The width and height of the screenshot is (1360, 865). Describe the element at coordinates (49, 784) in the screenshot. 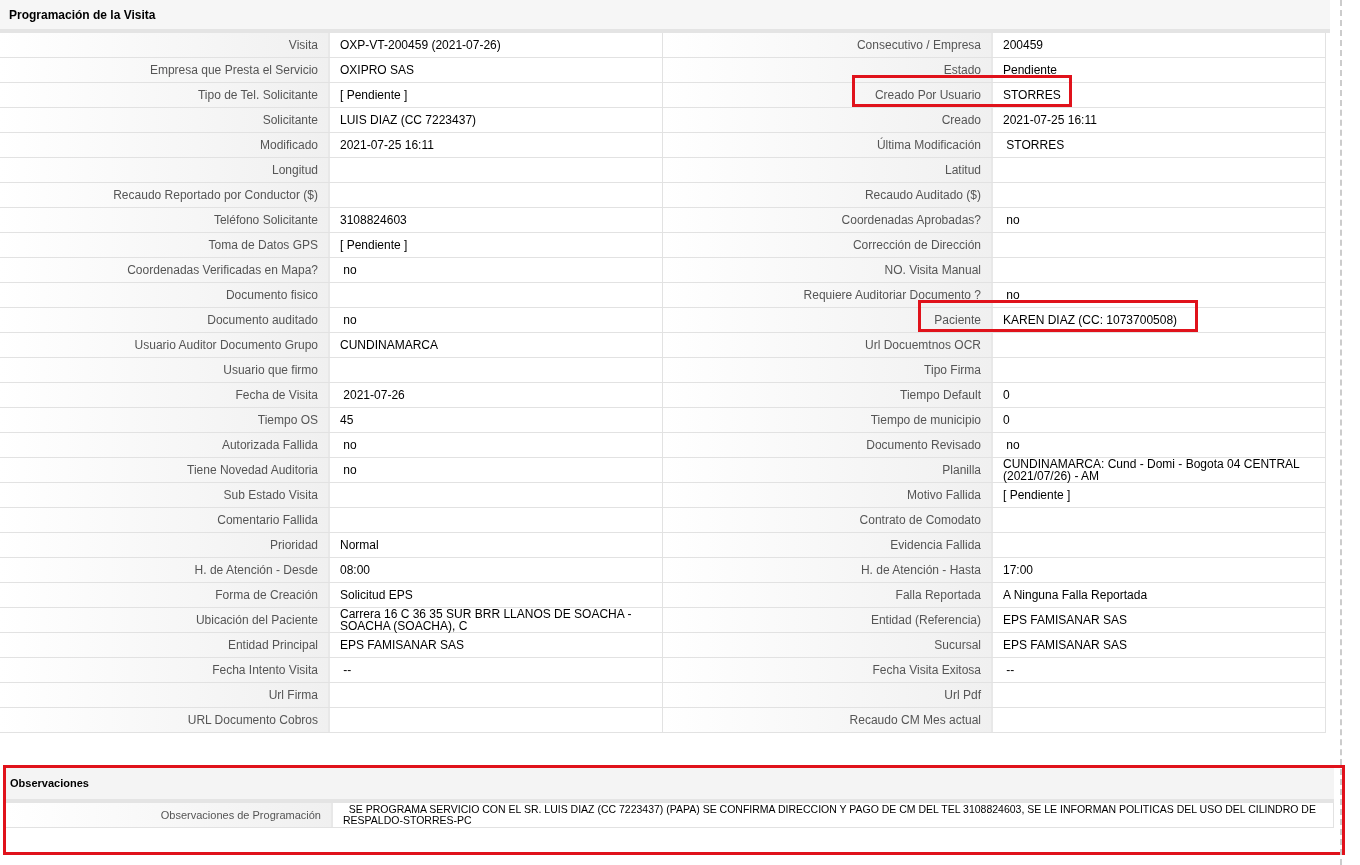

I see `section-title: Observaciones` at that location.